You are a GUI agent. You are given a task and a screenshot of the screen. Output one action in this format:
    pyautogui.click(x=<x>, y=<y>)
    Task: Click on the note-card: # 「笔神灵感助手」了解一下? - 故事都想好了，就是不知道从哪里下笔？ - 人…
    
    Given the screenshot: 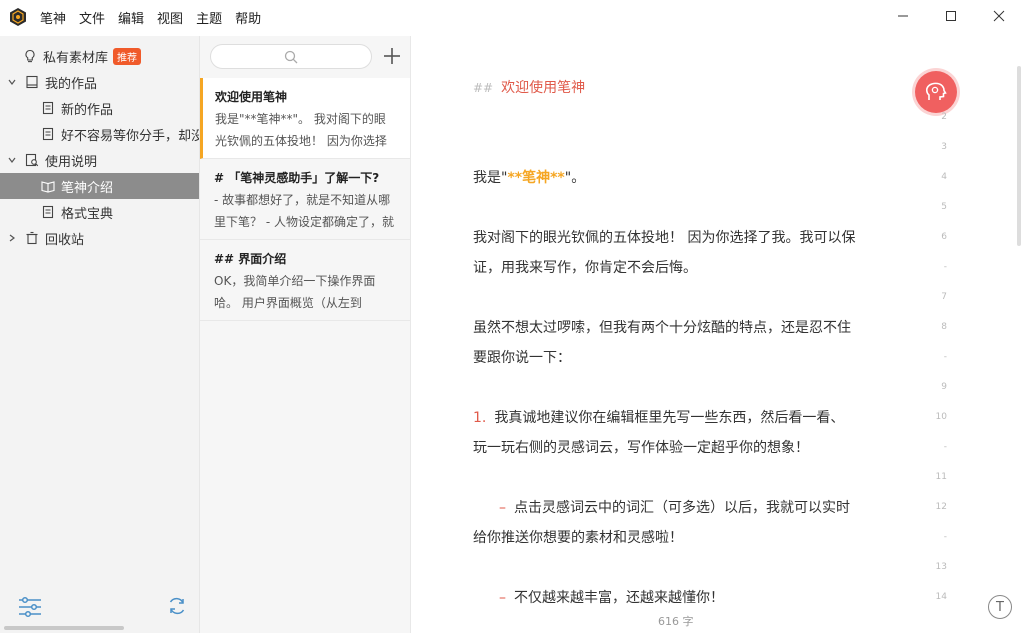 What is the action you would take?
    pyautogui.click(x=305, y=199)
    